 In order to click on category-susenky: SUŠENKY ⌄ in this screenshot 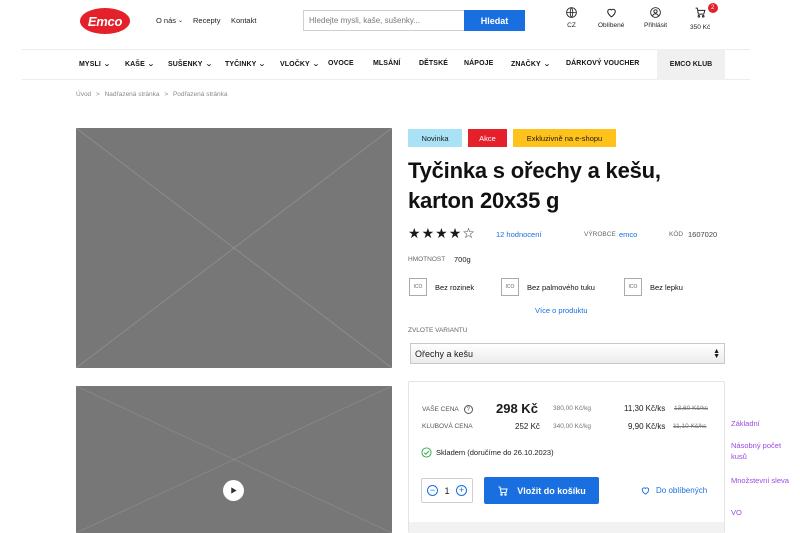, I will do `click(190, 64)`.